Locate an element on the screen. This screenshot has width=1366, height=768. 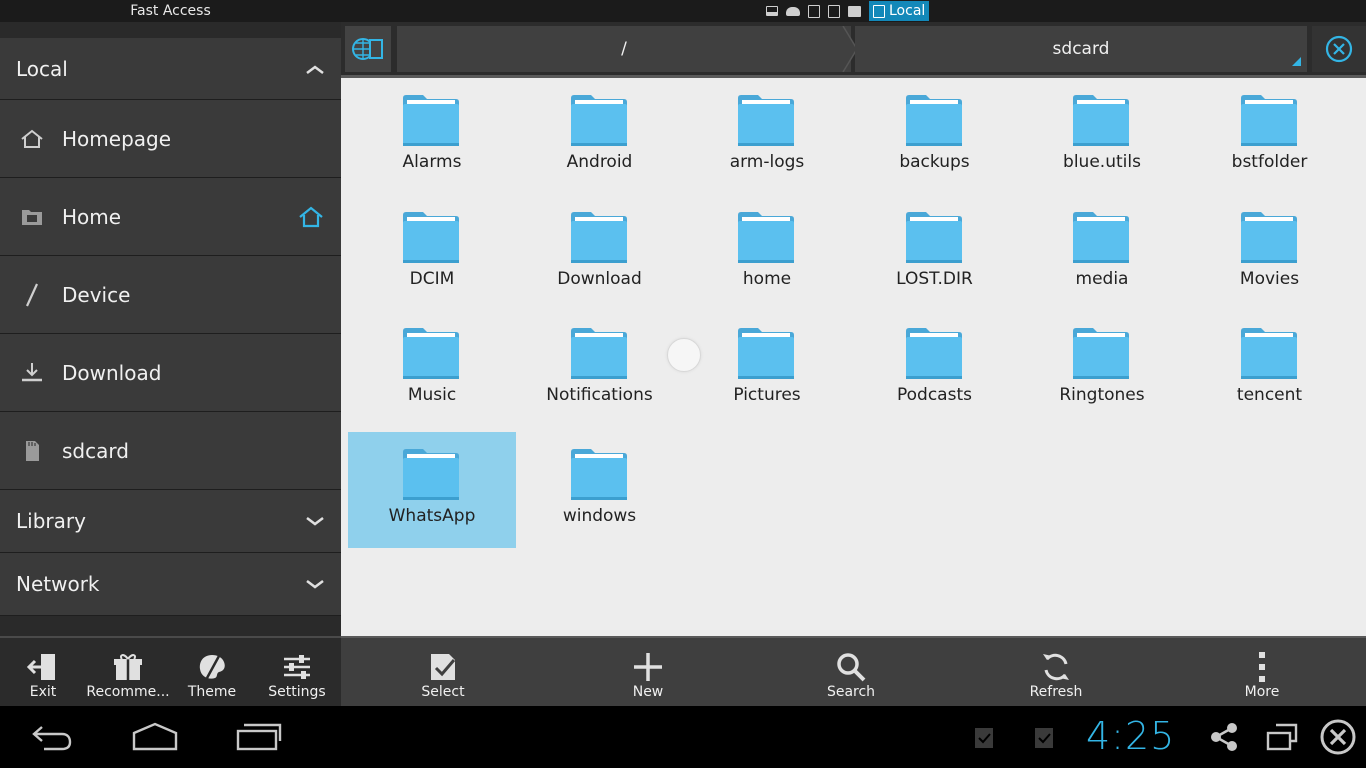
sidebar-header-network: Network is located at coordinates (170, 584).